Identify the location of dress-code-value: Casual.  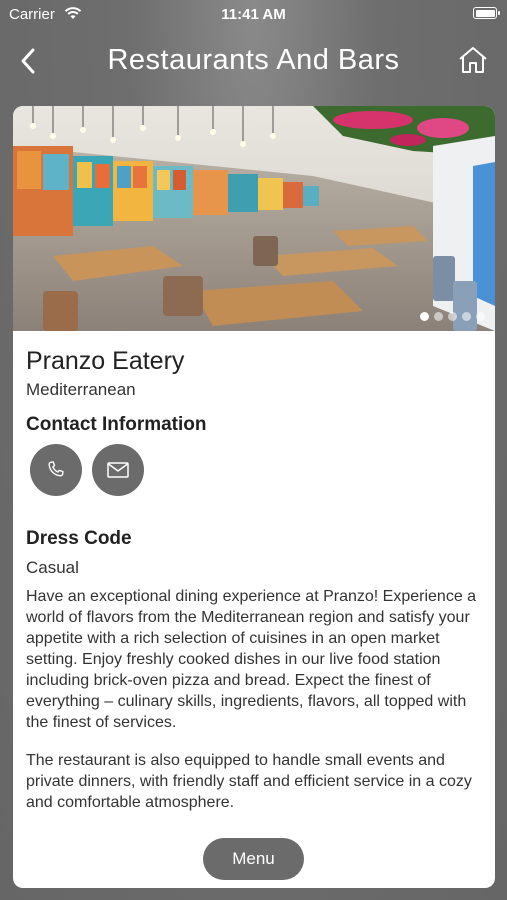
(52, 567).